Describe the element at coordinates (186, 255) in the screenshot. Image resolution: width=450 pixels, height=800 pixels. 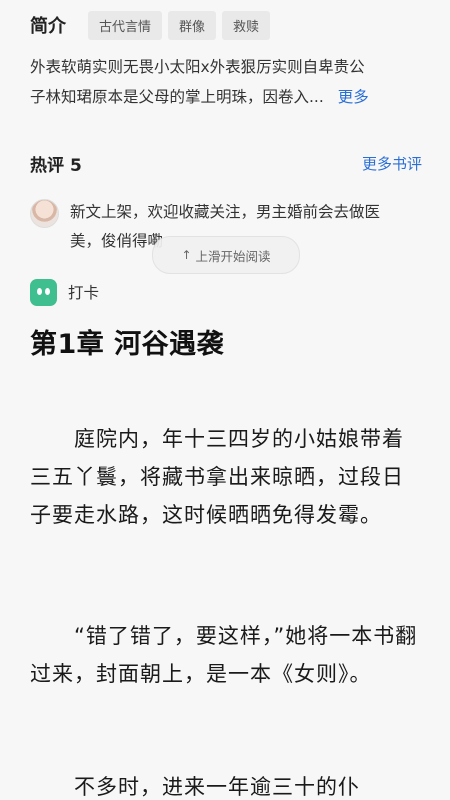
I see `arrow-up-icon: ↑` at that location.